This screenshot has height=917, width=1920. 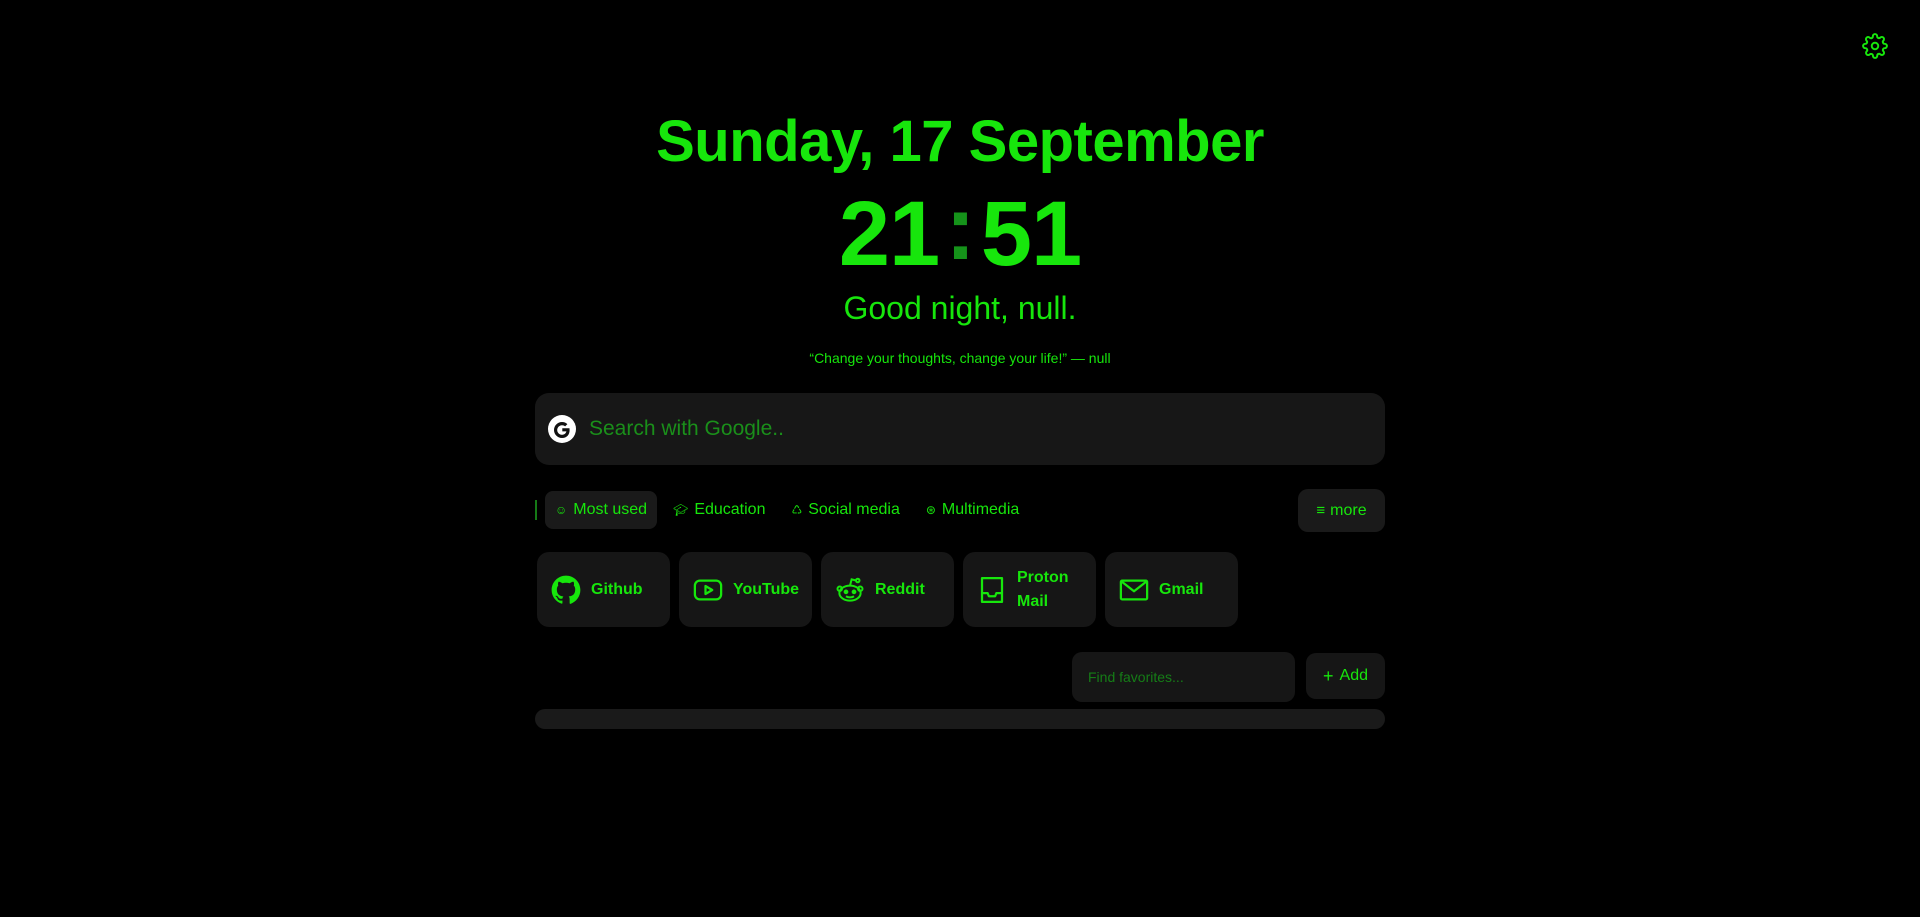 I want to click on find-favorites-input, so click(x=1188, y=677).